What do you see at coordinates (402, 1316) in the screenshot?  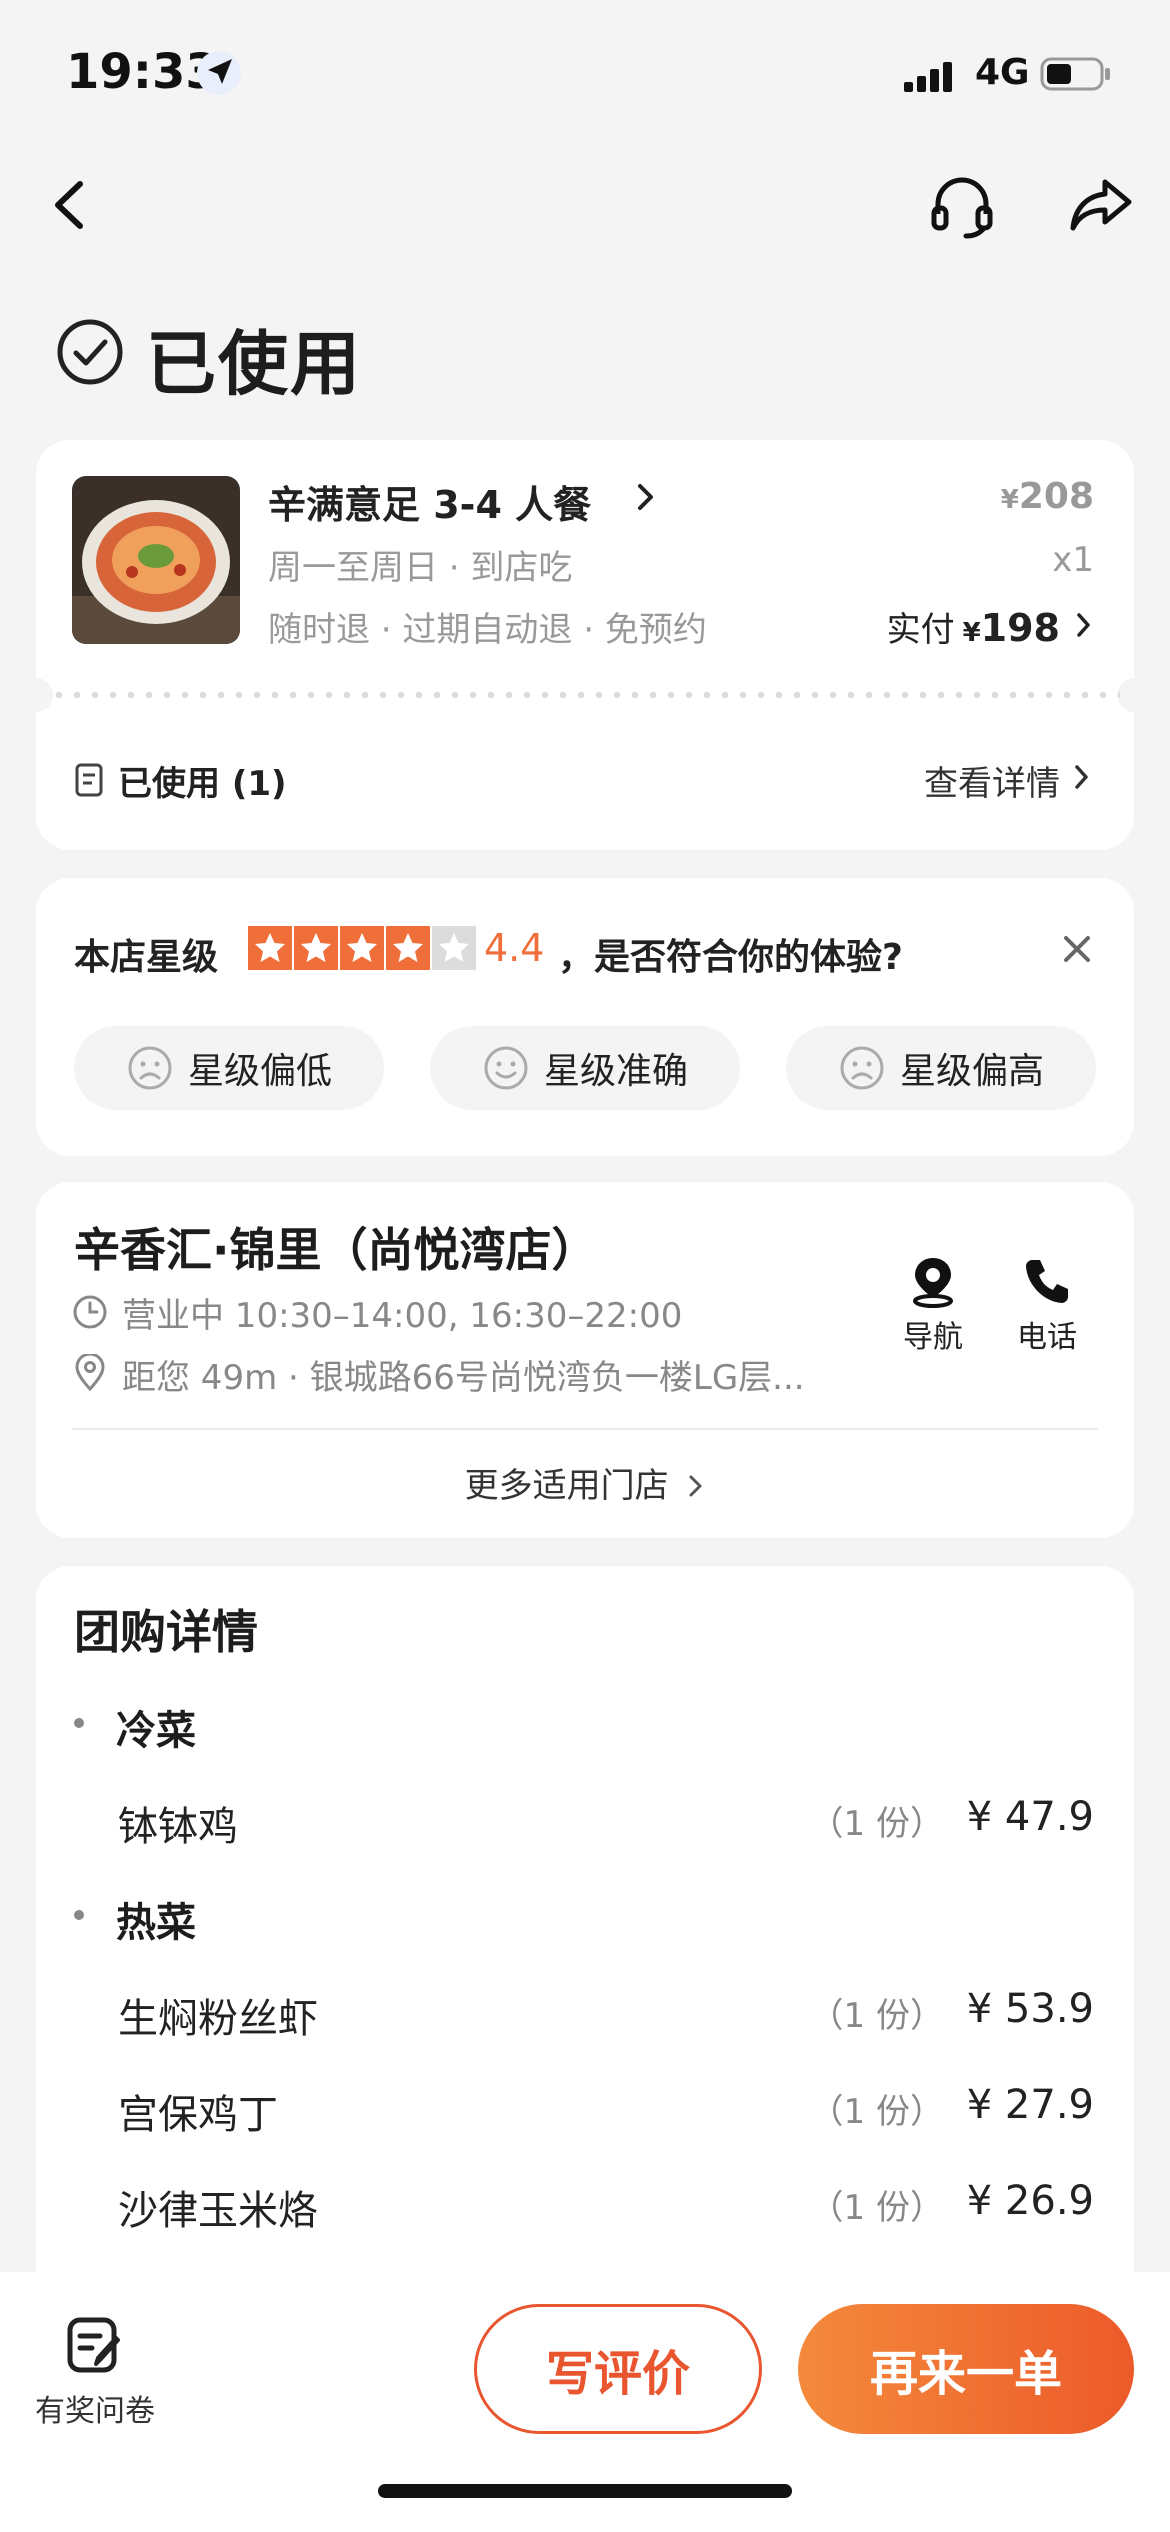 I see `business-hours: 营业中 10:30–14:00, 16:30–22:00` at bounding box center [402, 1316].